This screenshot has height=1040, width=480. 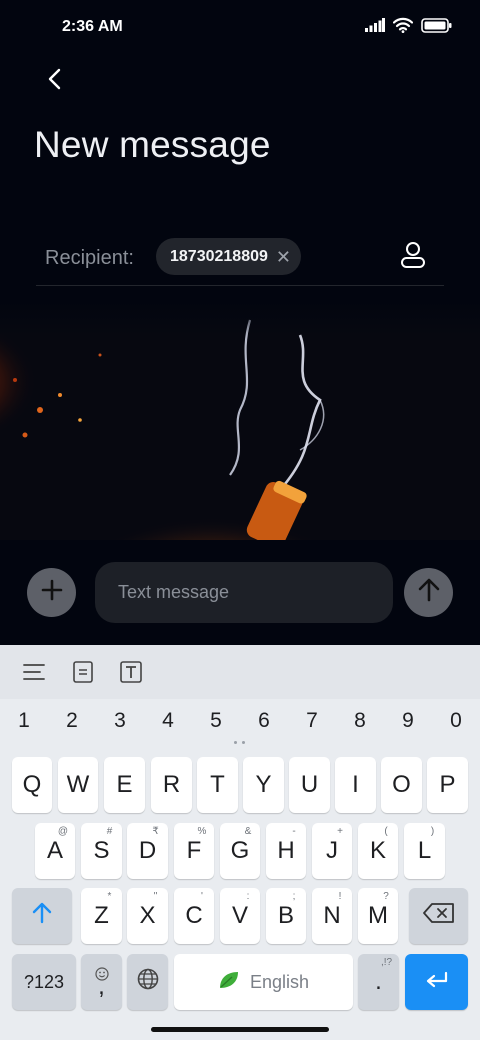 What do you see at coordinates (312, 721) in the screenshot?
I see `key-7: 7` at bounding box center [312, 721].